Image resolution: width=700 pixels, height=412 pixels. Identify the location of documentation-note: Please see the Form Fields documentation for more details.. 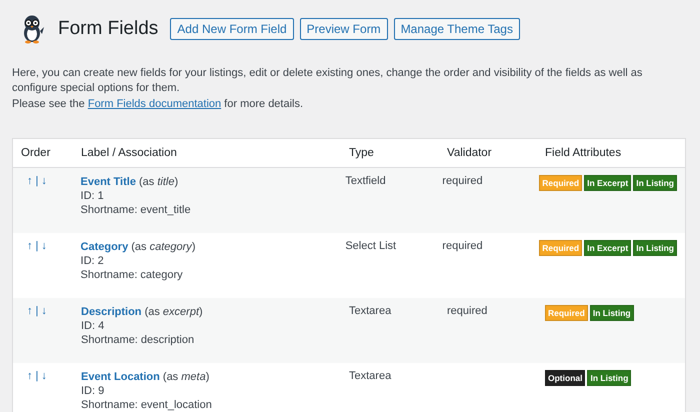
(158, 104).